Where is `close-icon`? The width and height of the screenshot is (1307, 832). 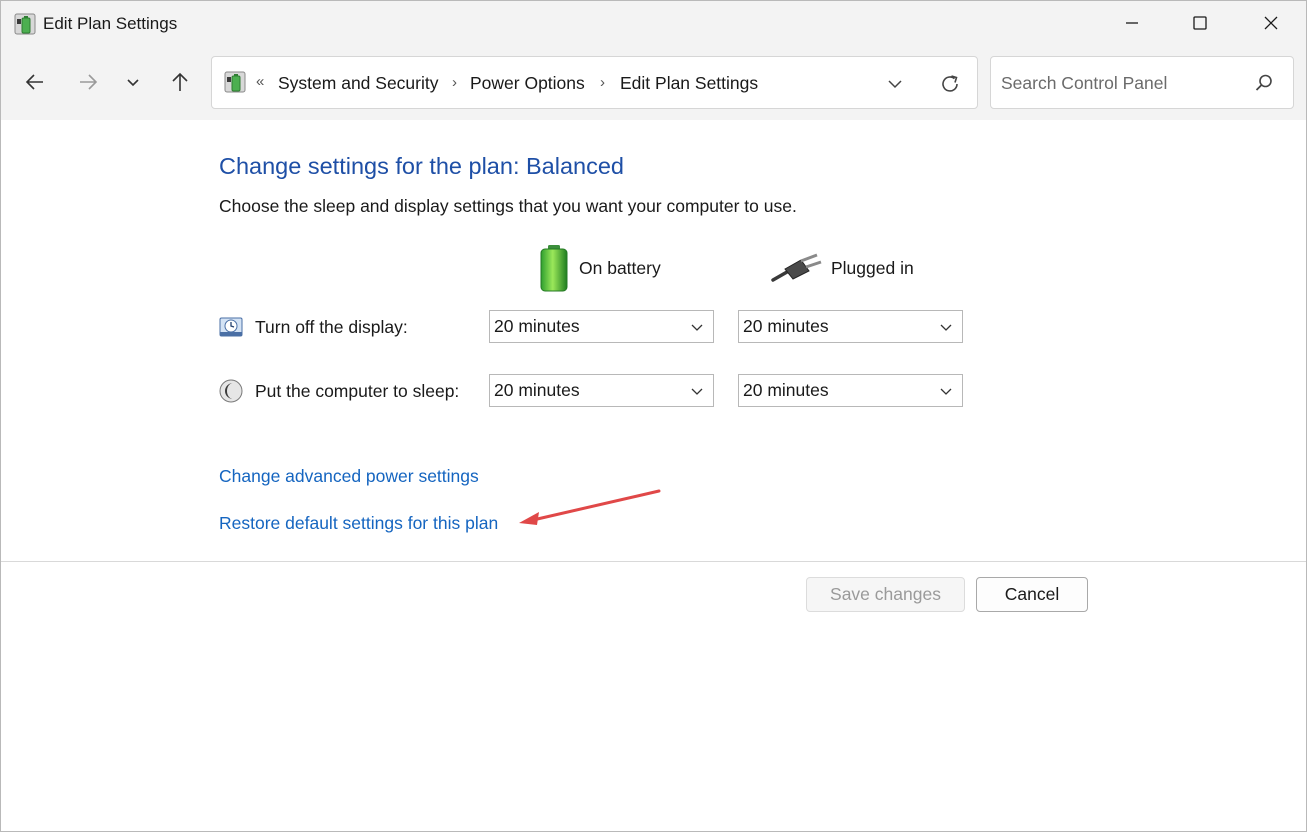
close-icon is located at coordinates (1271, 23).